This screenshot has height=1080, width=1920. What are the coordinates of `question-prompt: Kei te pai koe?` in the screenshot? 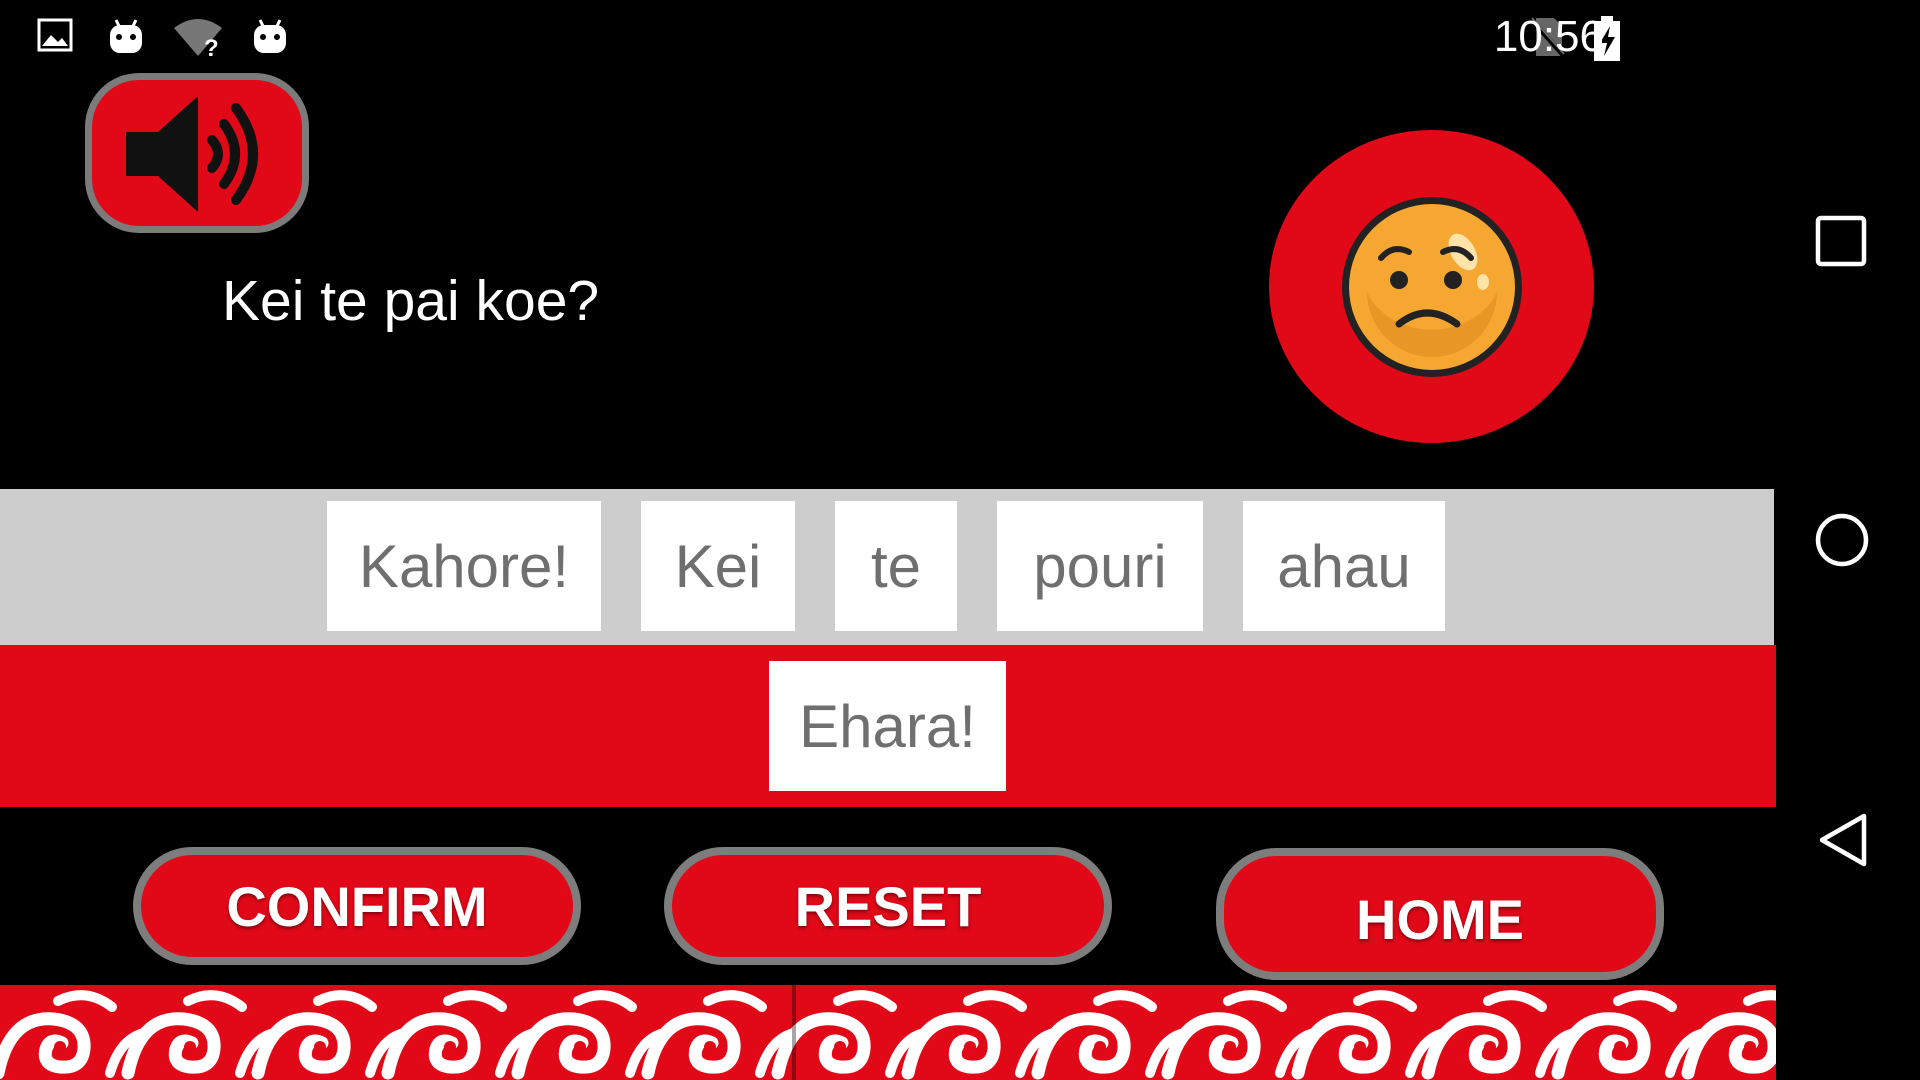 It's located at (411, 301).